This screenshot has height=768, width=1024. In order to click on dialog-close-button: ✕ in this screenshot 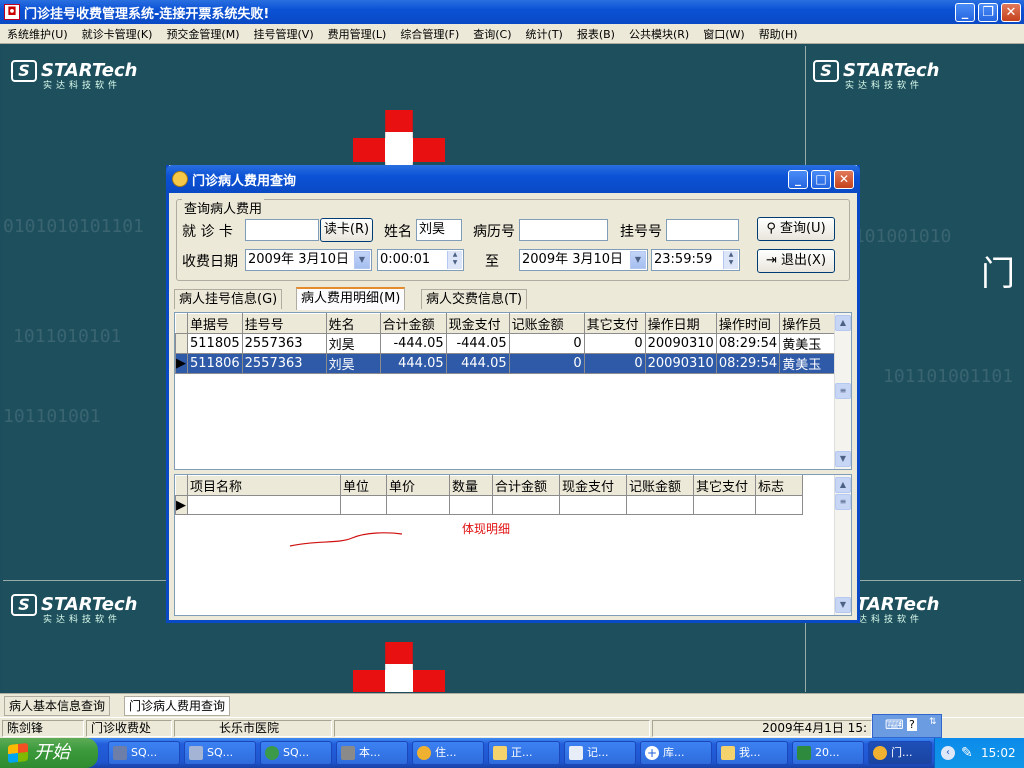, I will do `click(844, 179)`.